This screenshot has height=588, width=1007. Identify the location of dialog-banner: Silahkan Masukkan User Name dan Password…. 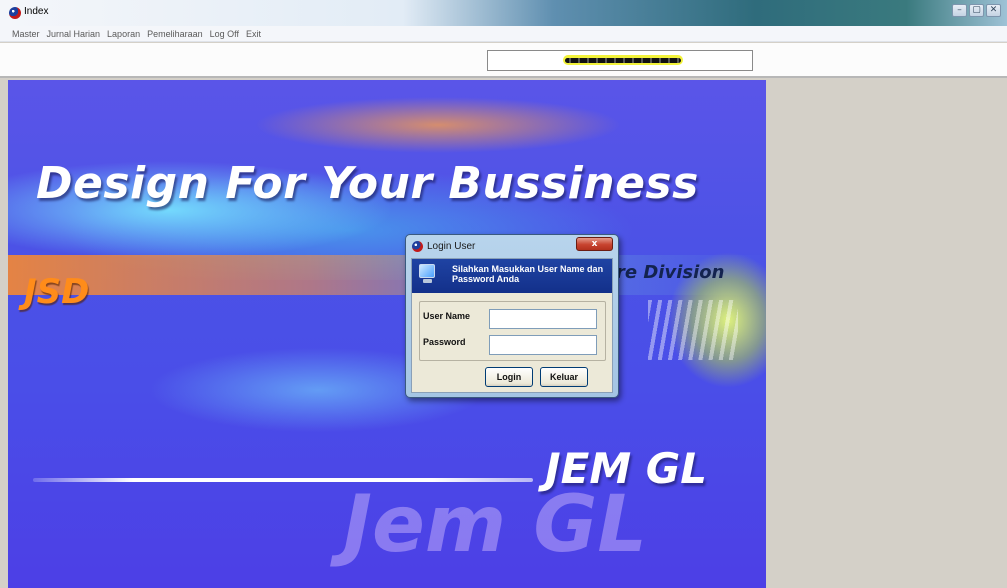
(512, 276).